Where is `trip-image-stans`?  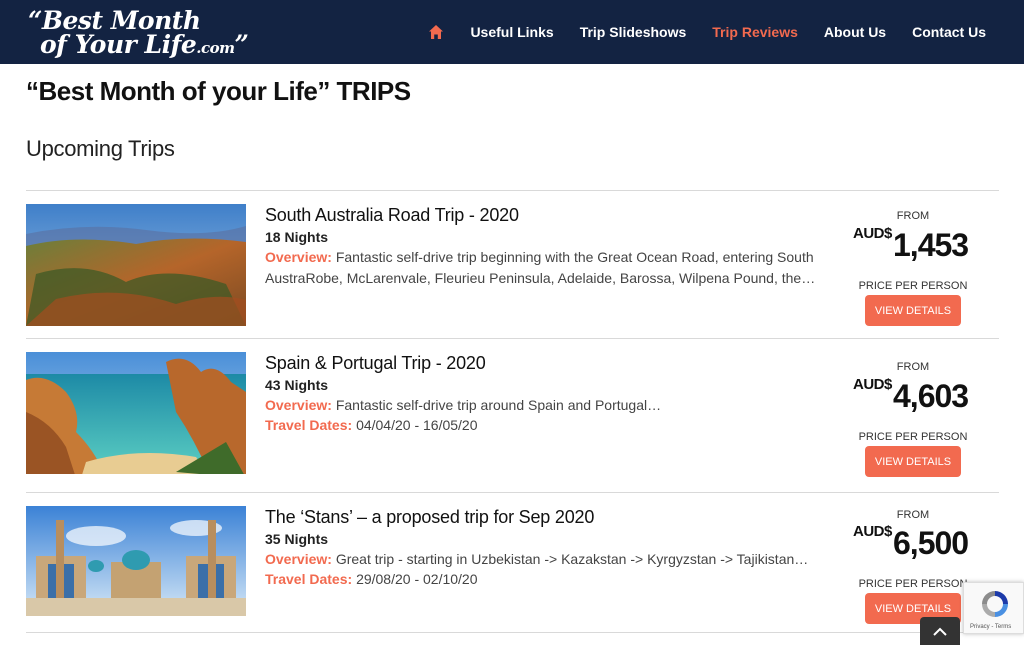 trip-image-stans is located at coordinates (136, 567).